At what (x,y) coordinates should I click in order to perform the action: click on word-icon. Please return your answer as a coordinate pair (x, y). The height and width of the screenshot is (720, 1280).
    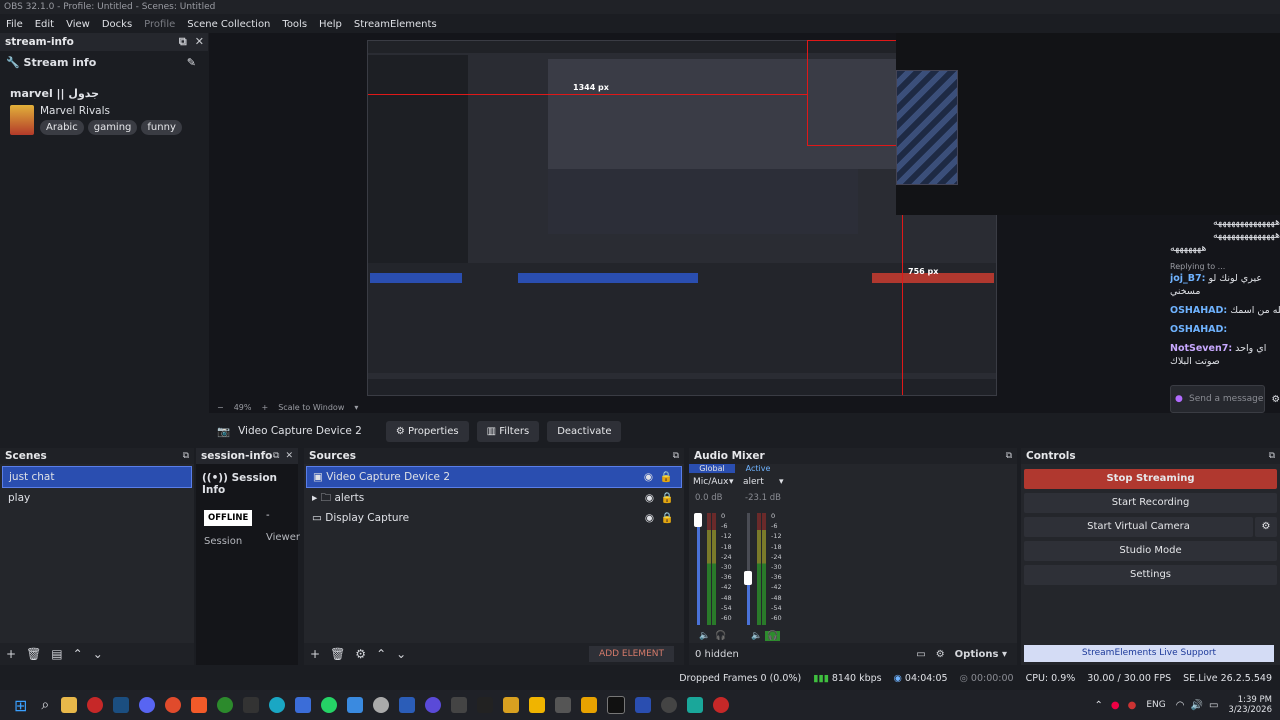
    Looking at the image, I should click on (407, 705).